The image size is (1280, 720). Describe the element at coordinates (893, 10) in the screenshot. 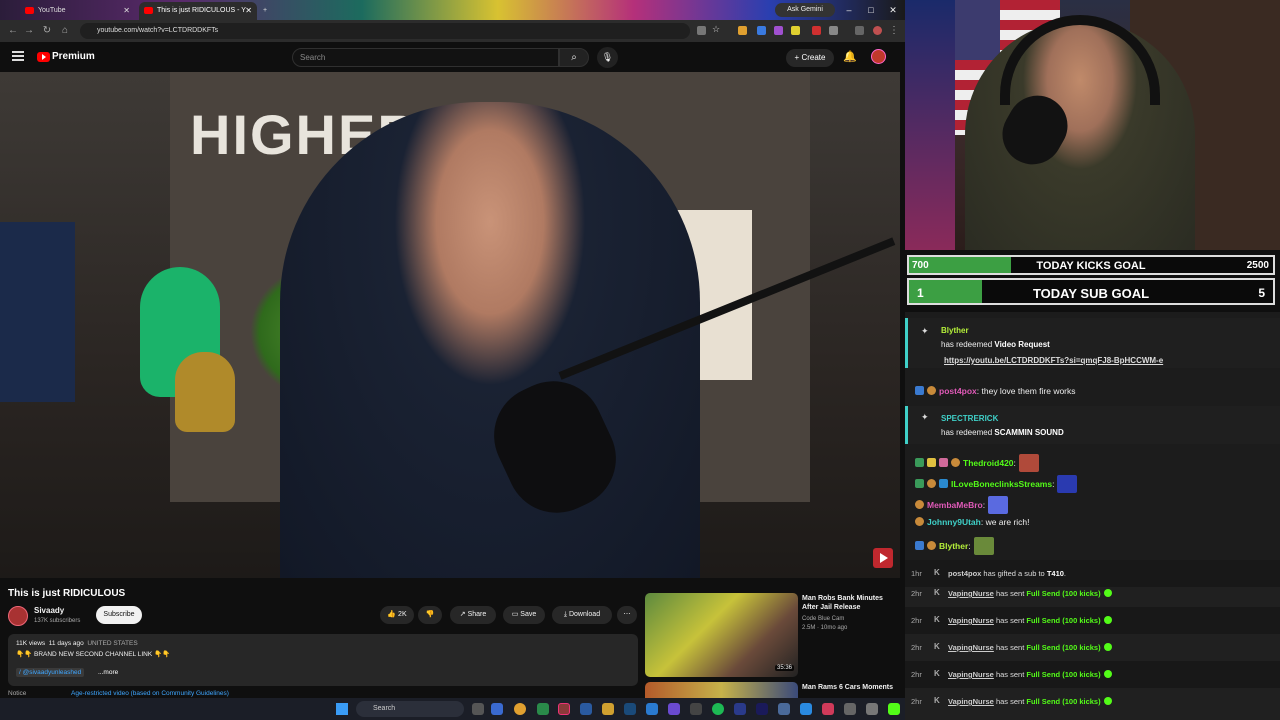

I see `close-window-icon: ✕` at that location.